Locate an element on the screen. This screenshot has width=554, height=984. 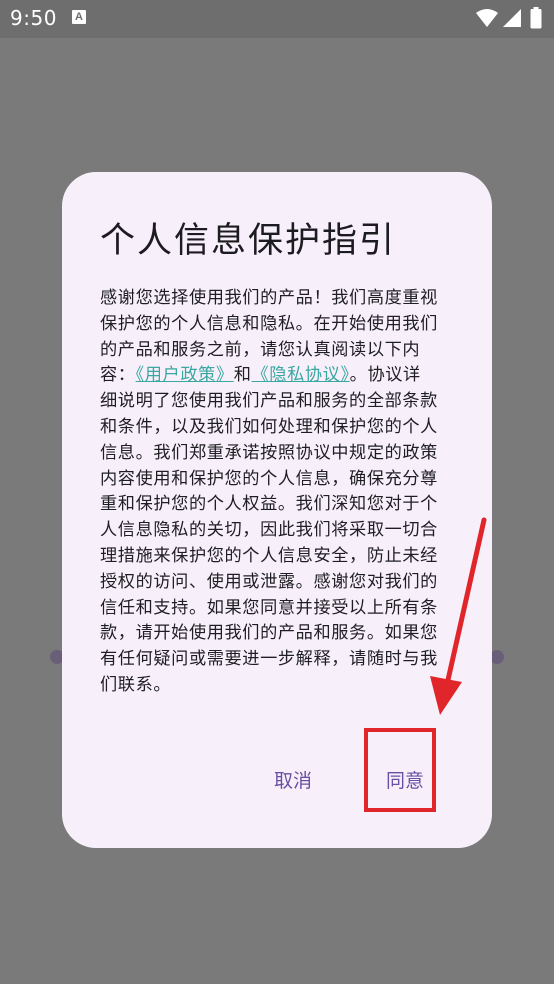
dialog-title: 个人信息保护指引 is located at coordinates (248, 241).